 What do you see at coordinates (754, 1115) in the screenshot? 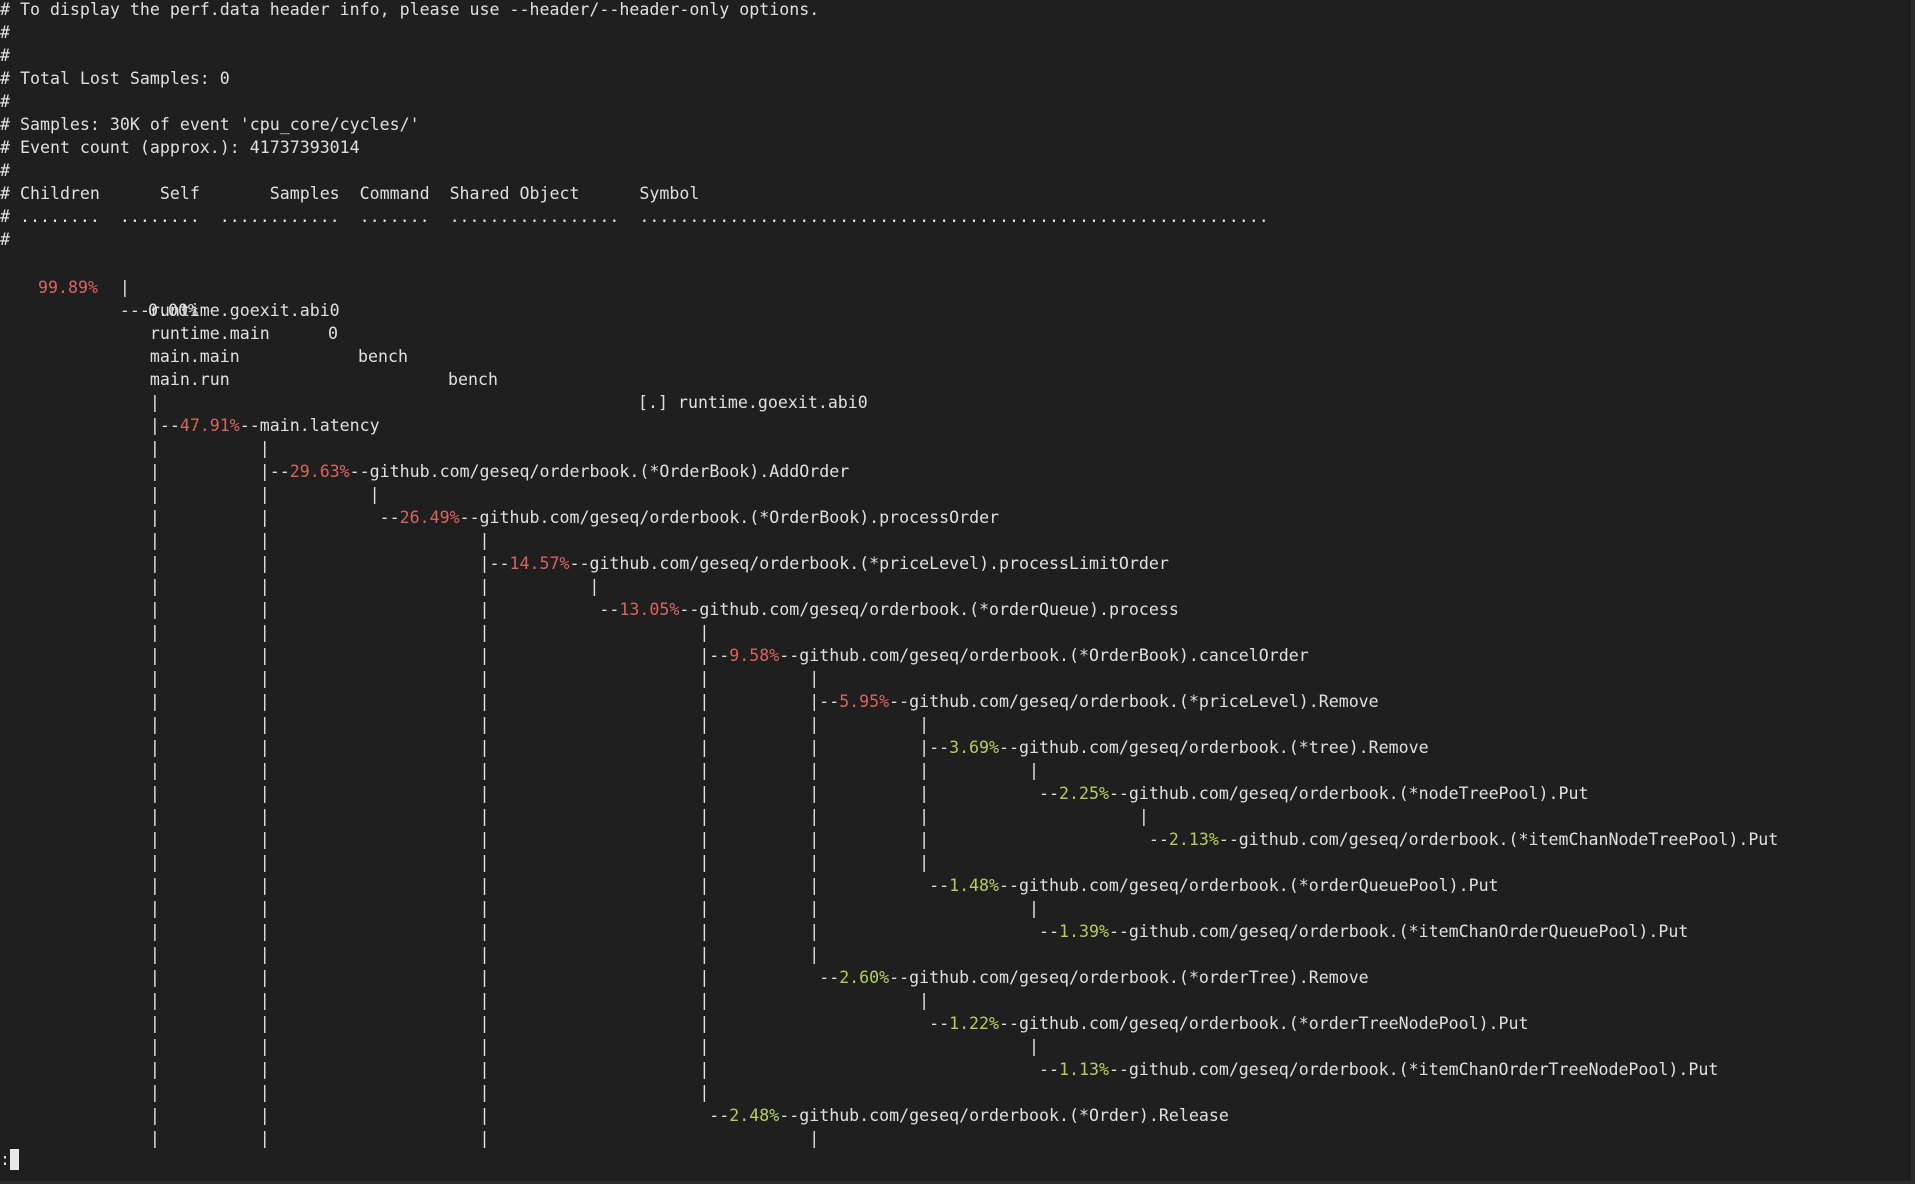
I see `call-percent: 2.48%` at bounding box center [754, 1115].